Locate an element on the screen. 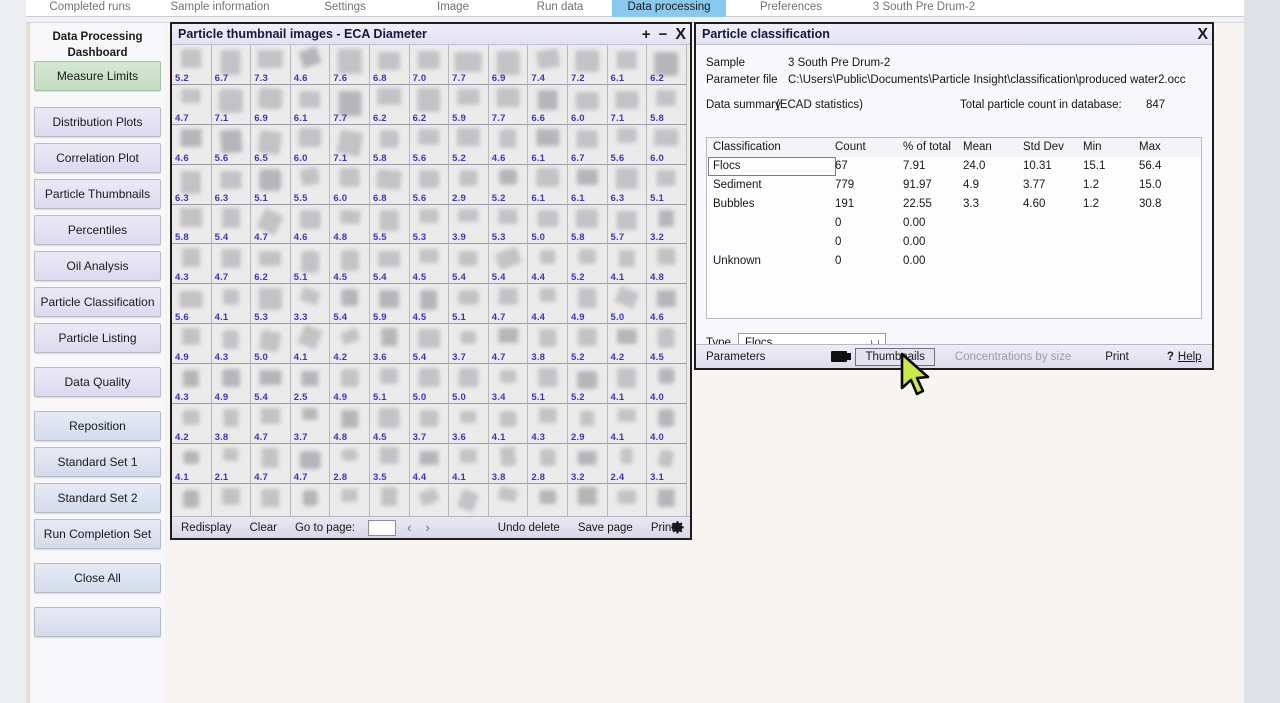 This screenshot has width=1280, height=703. thumbnail-cell: 3.4 is located at coordinates (508, 384).